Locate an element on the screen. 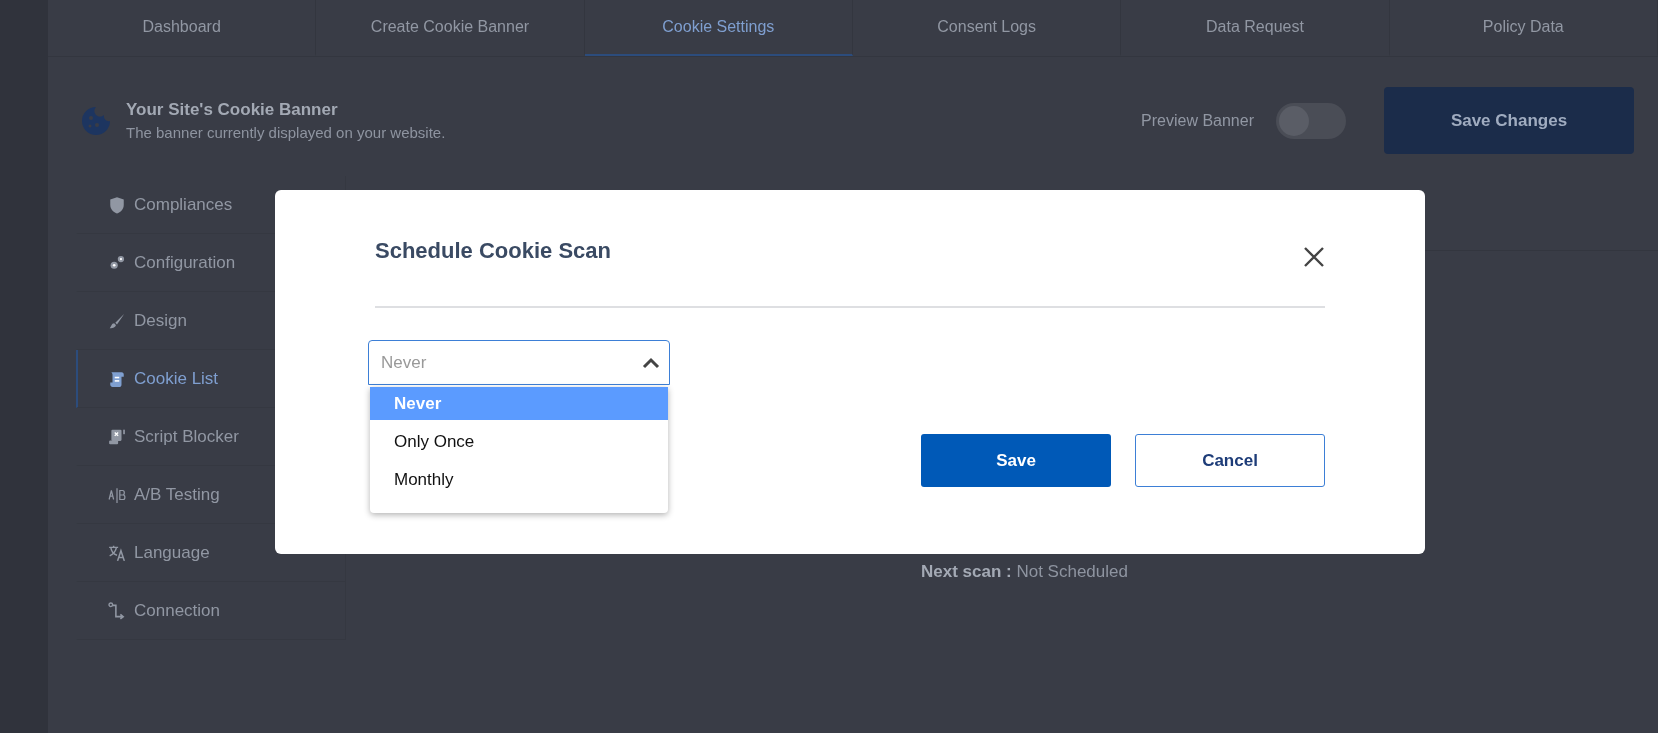 The width and height of the screenshot is (1658, 733). cookie-icon is located at coordinates (96, 120).